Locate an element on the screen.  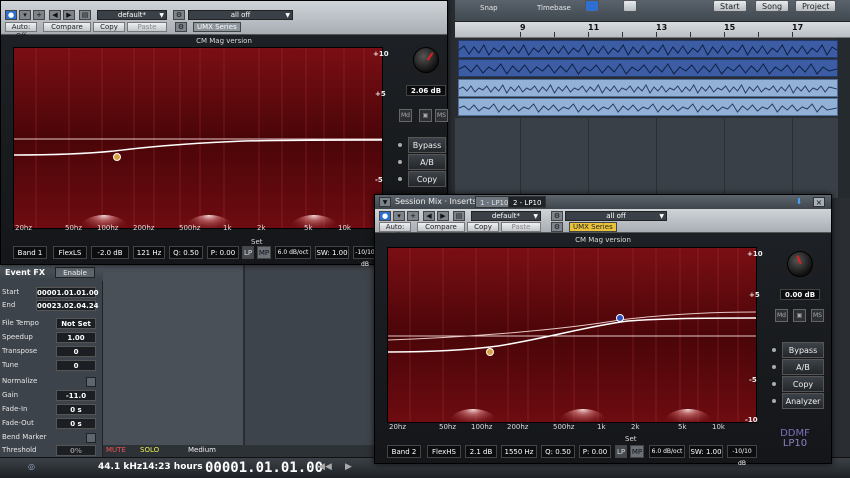
timebase-label: Timebase is located at coordinates (554, 8).